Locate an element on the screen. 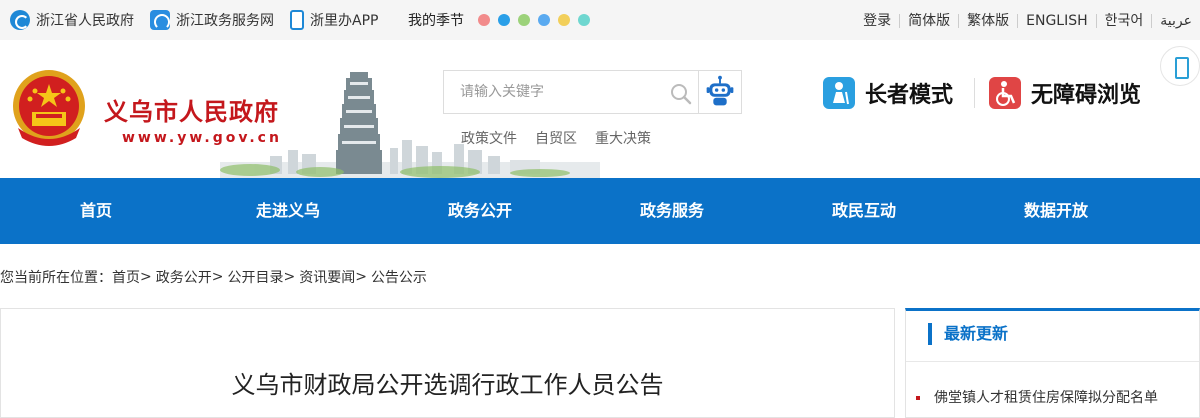 The image size is (1200, 418). nav-gov-affairs: 政务公开 is located at coordinates (480, 211).